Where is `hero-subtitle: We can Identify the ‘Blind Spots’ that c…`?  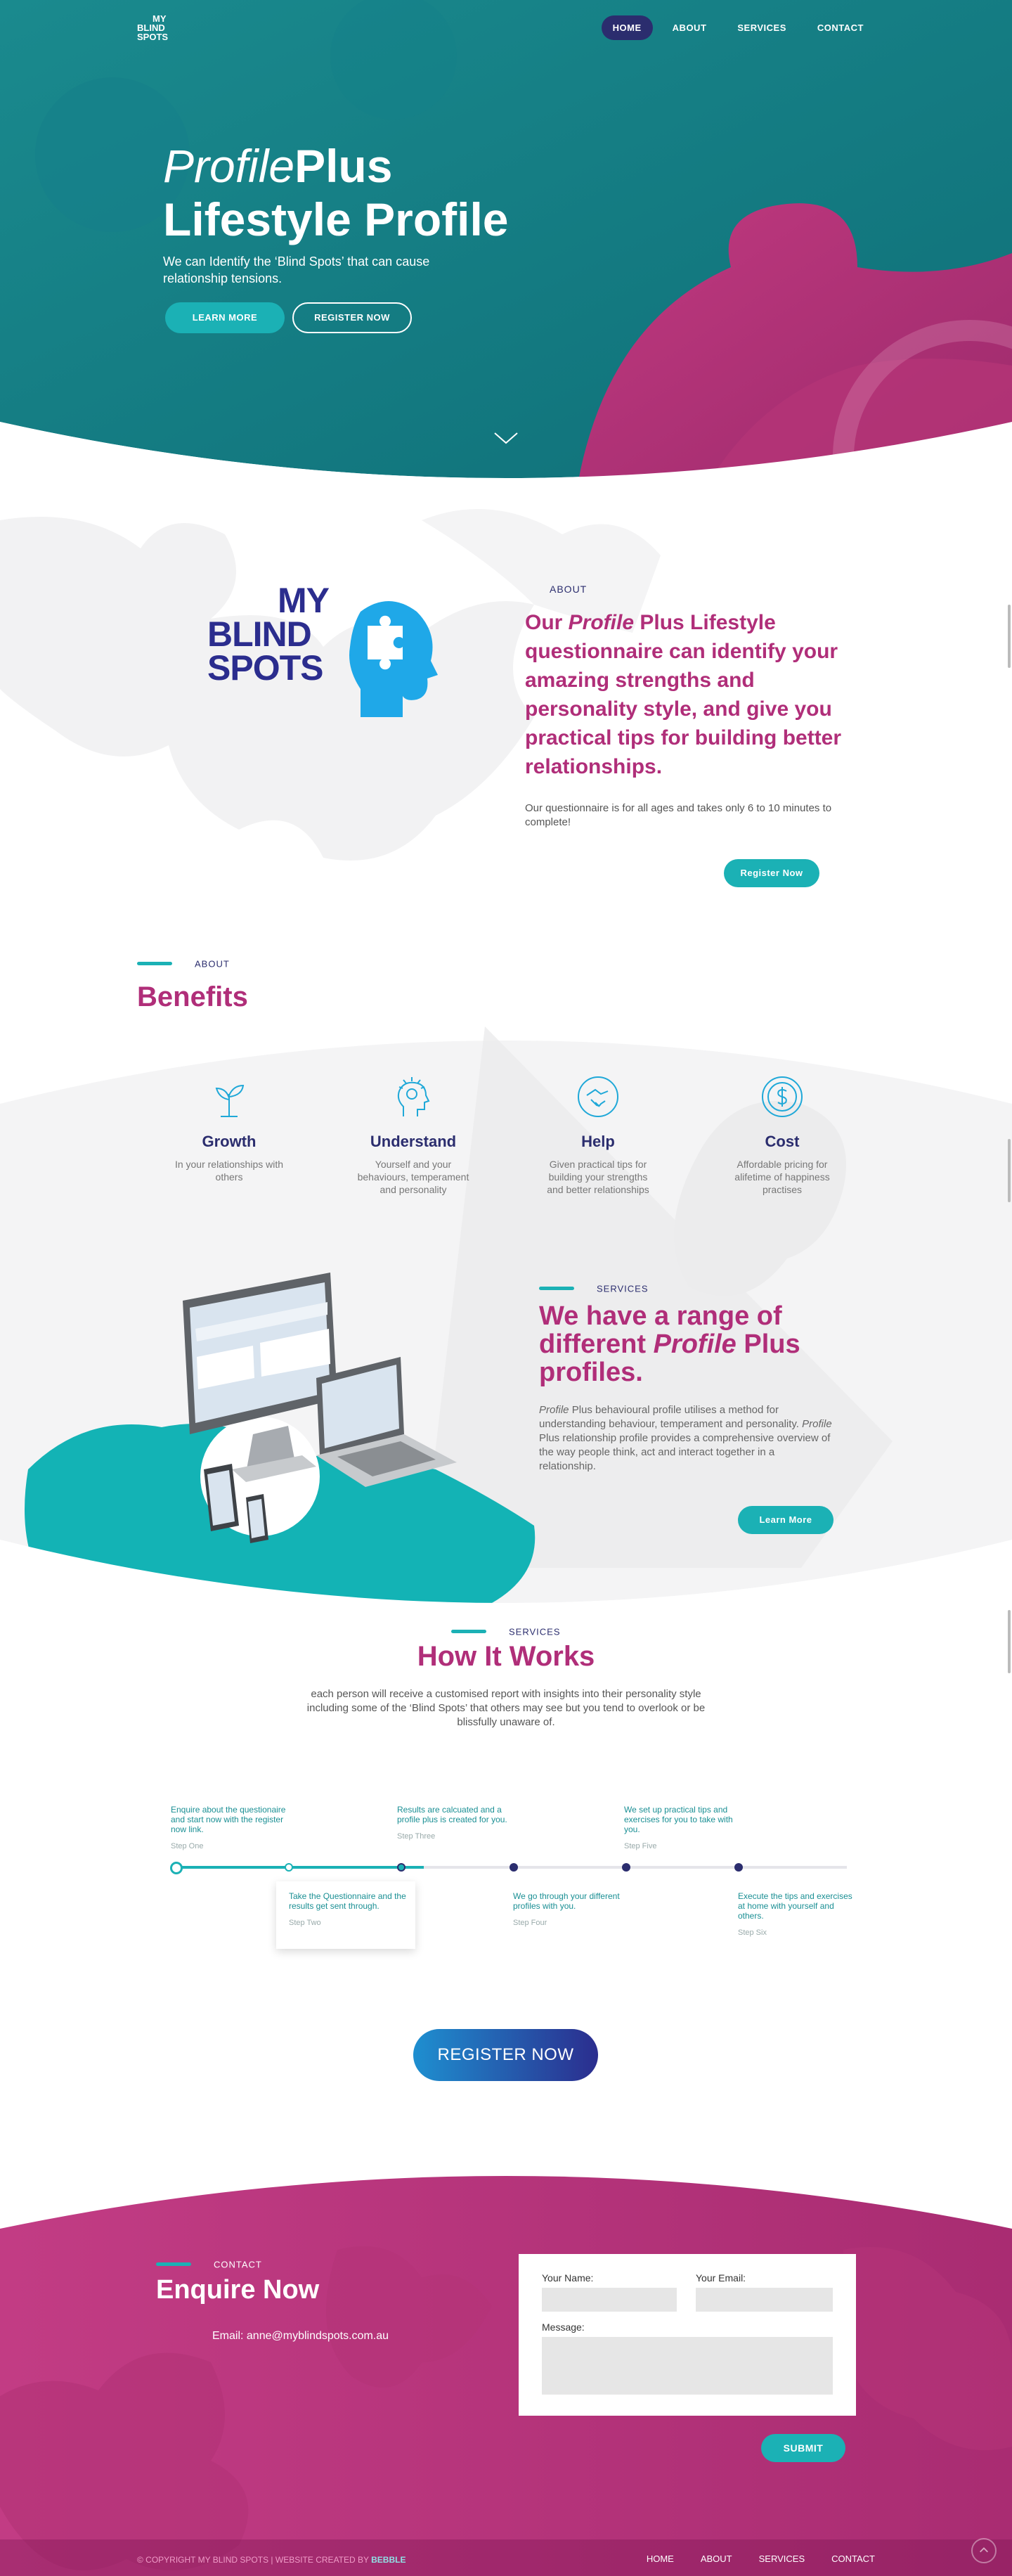 hero-subtitle: We can Identify the ‘Blind Spots’ that c… is located at coordinates (296, 270).